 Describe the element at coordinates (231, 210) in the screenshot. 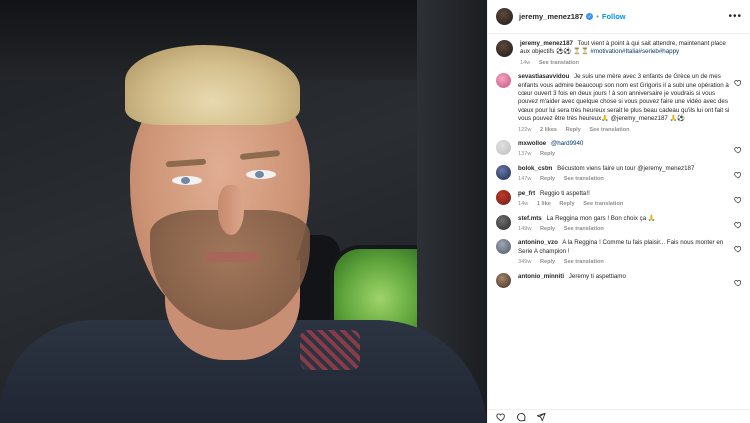

I see `nose` at that location.